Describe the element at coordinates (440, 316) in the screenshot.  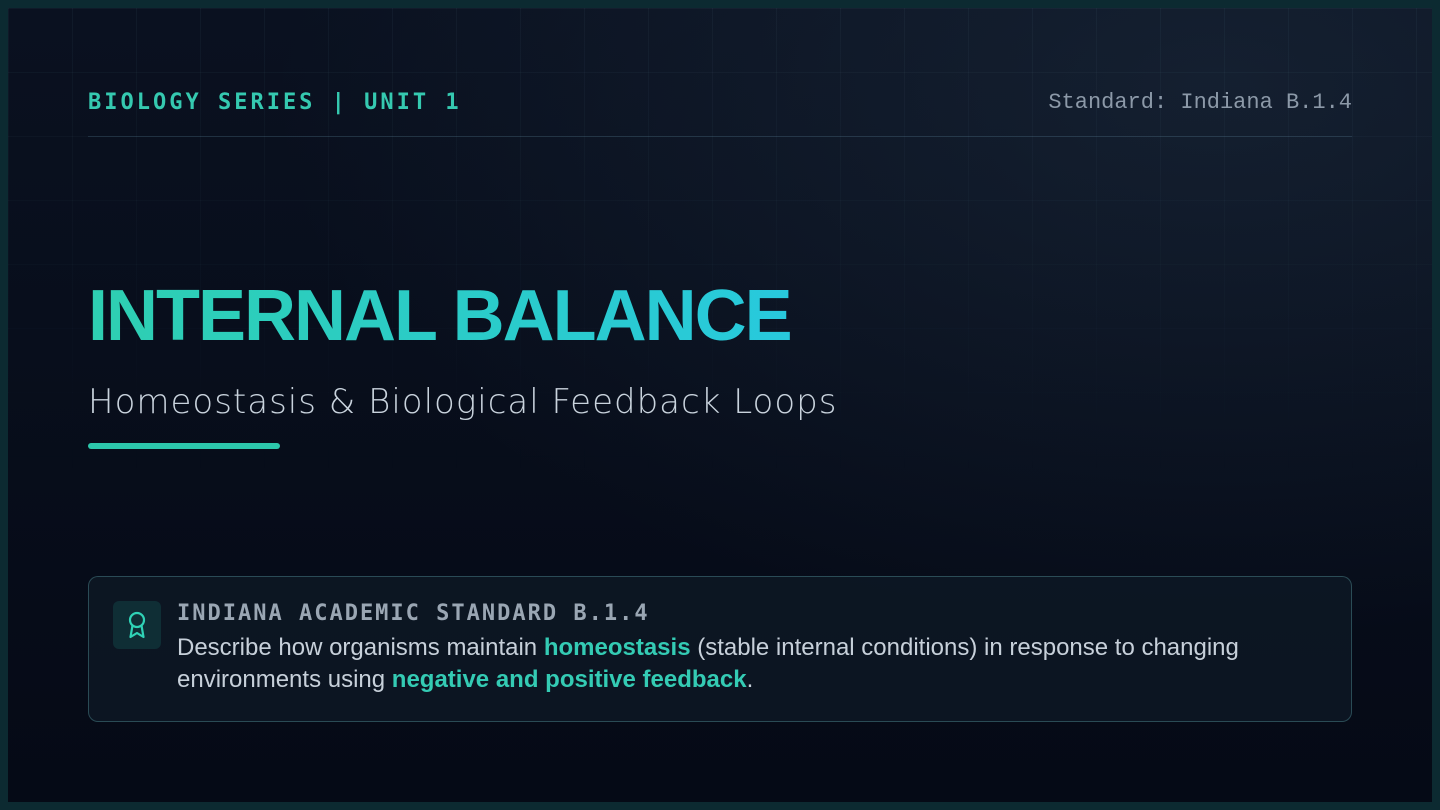
I see `page-title: INTERNAL BALANCE` at that location.